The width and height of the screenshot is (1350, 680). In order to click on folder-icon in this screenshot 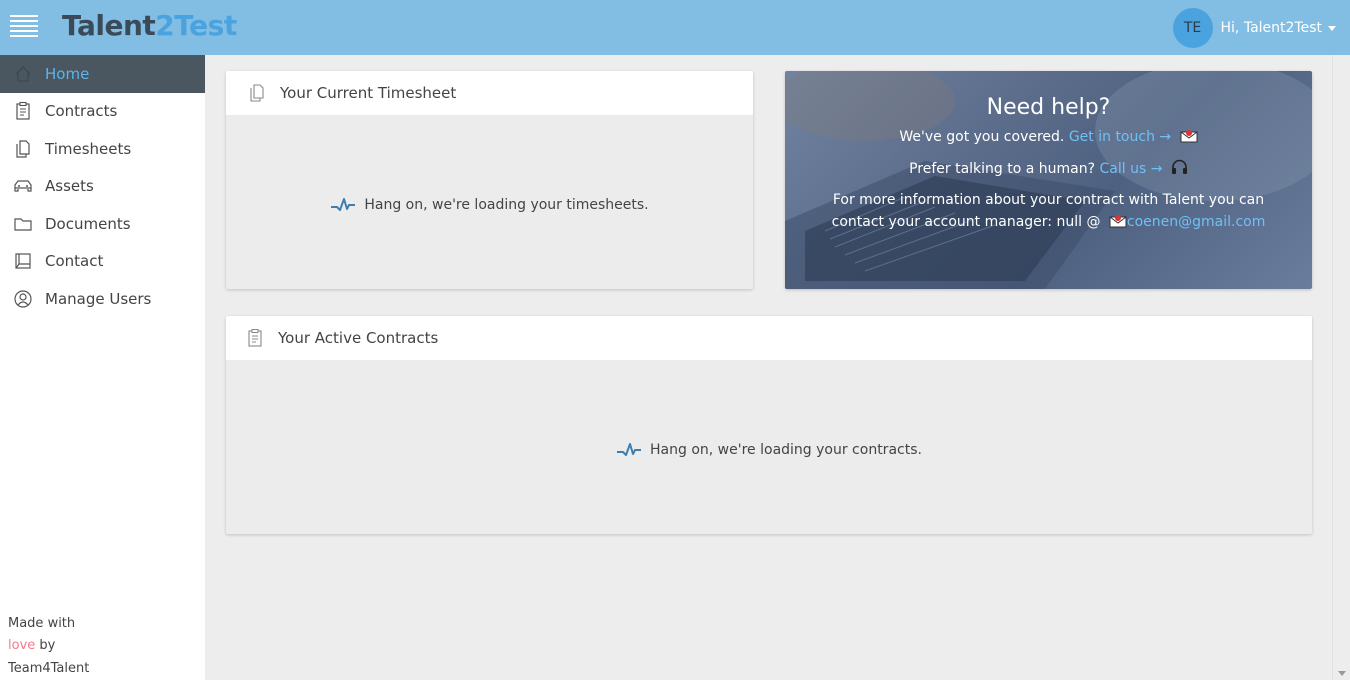, I will do `click(23, 224)`.